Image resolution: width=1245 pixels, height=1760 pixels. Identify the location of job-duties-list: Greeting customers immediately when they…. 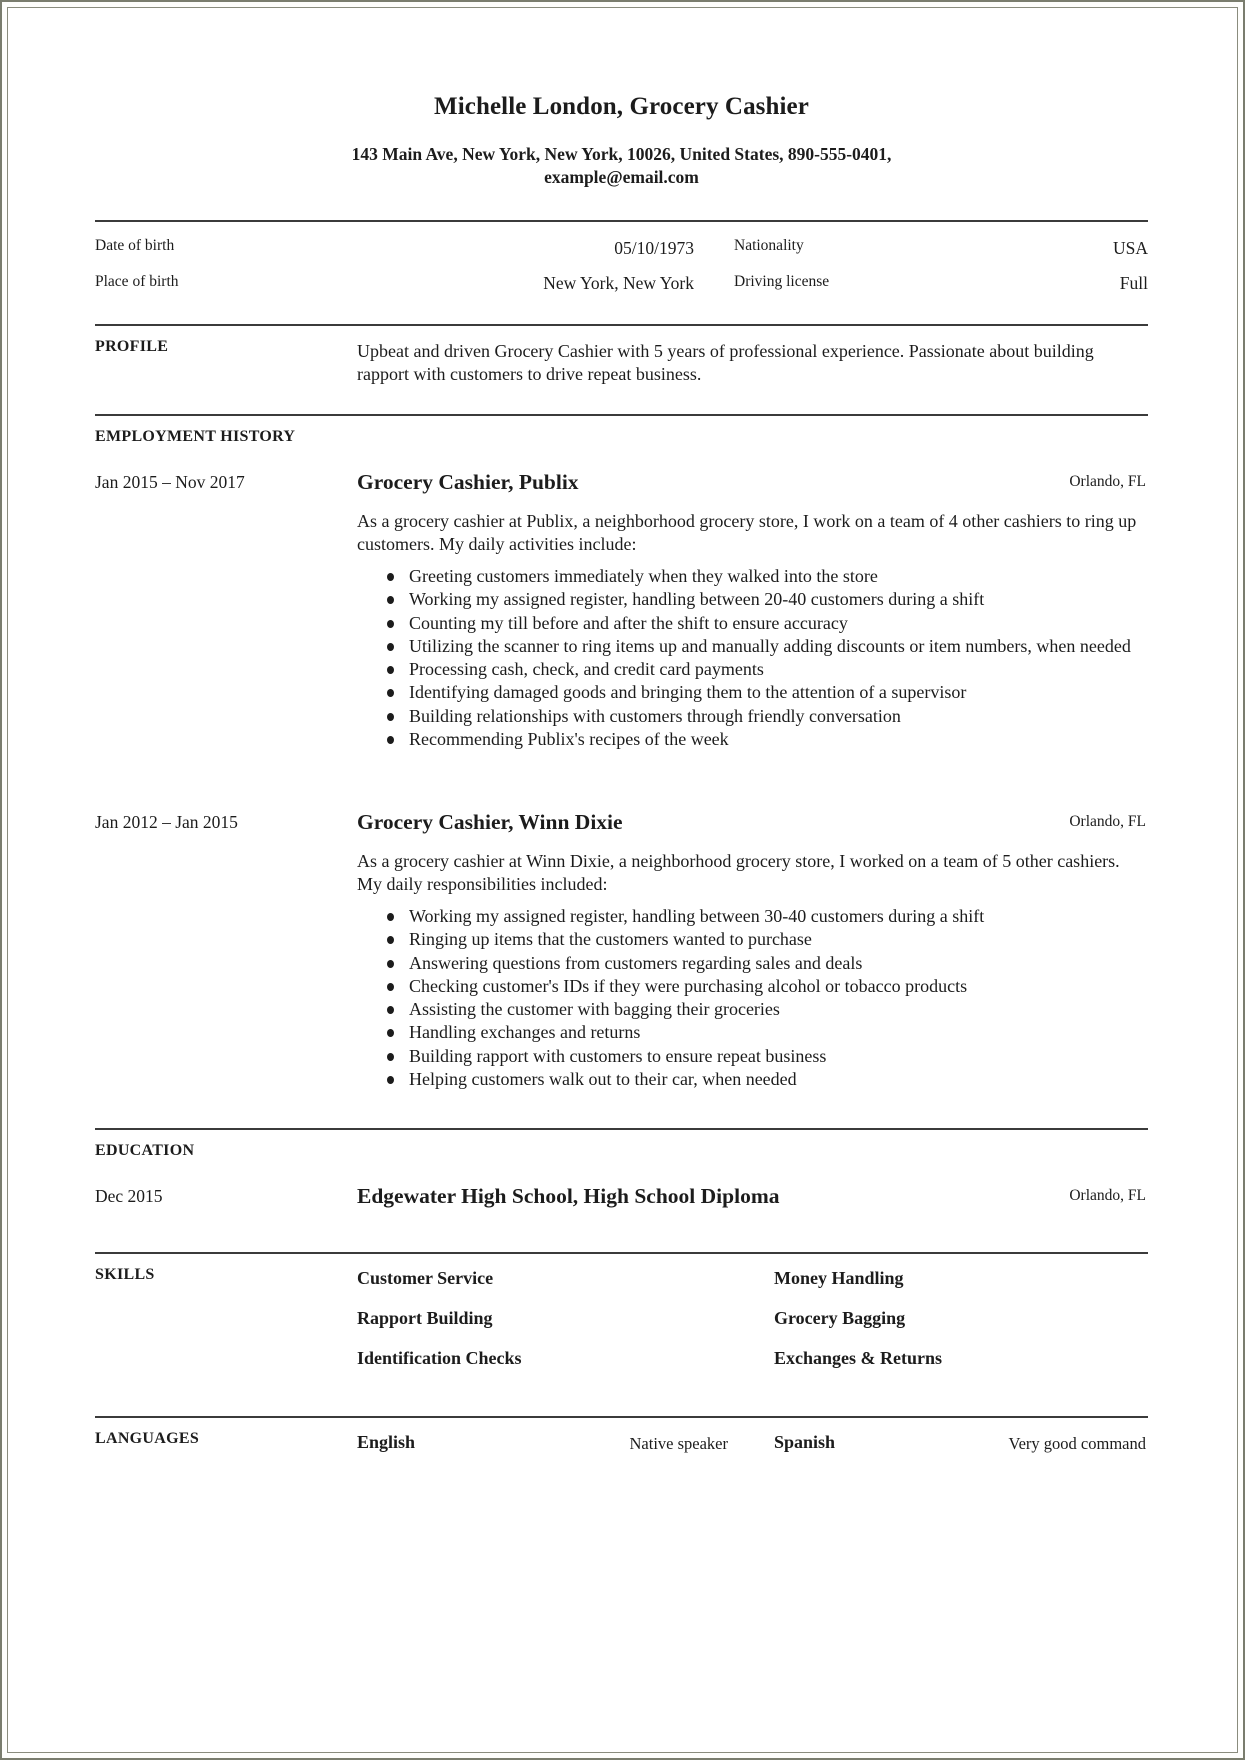
(778, 658).